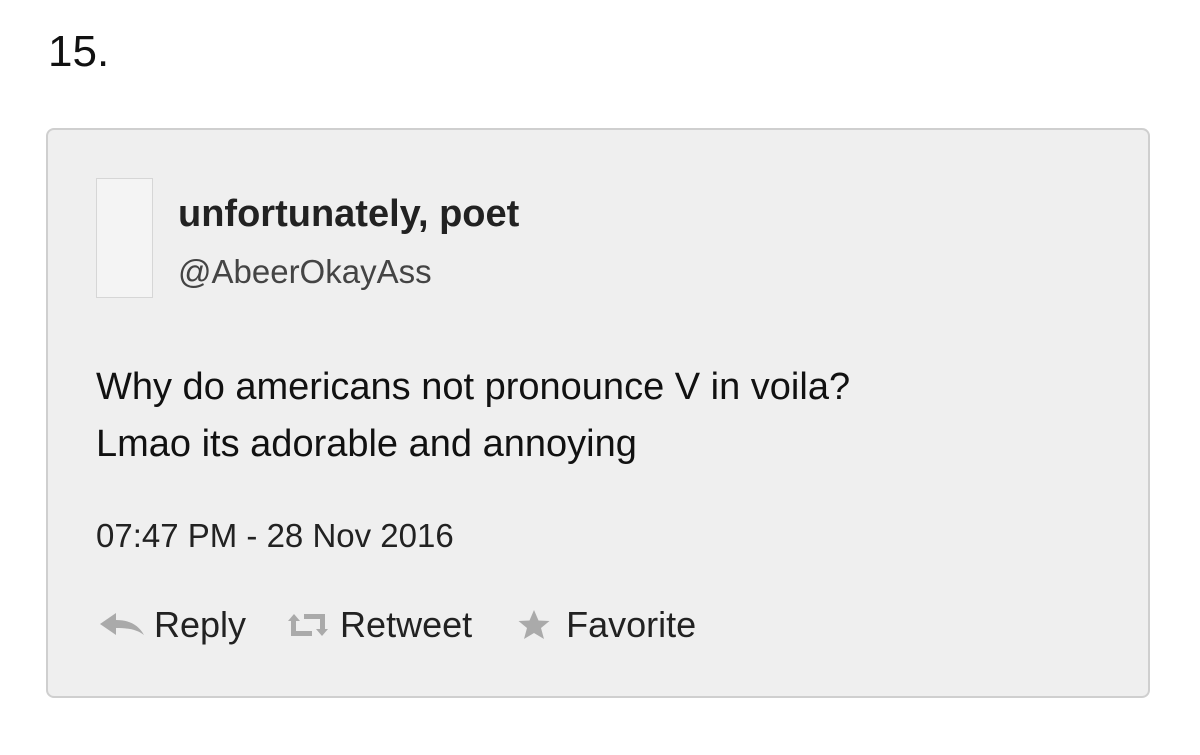 The width and height of the screenshot is (1200, 755). What do you see at coordinates (308, 625) in the screenshot?
I see `retweet-icon` at bounding box center [308, 625].